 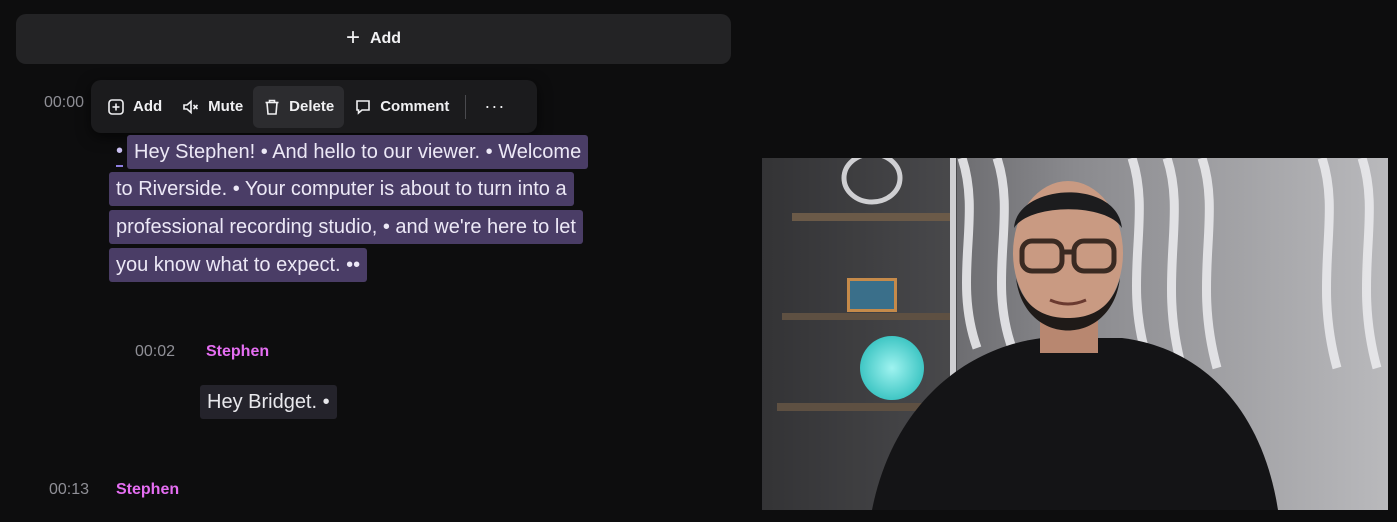 What do you see at coordinates (116, 106) in the screenshot?
I see `add-box-icon` at bounding box center [116, 106].